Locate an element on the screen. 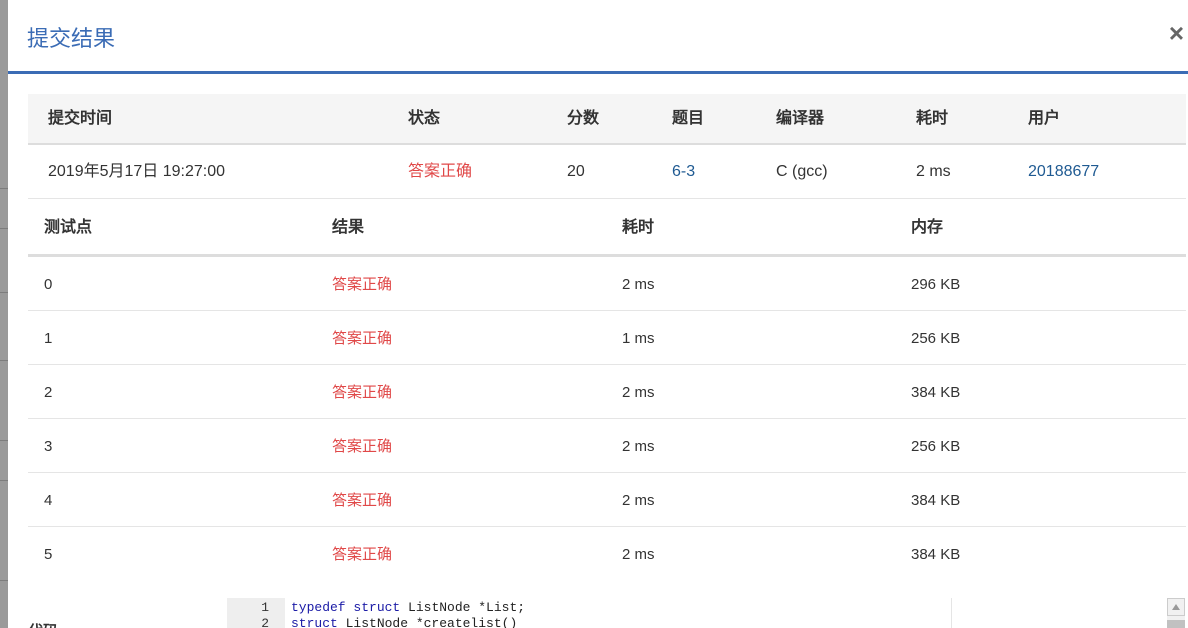  table-row: 1 答案正确 1 ms 256 KB is located at coordinates (607, 338).